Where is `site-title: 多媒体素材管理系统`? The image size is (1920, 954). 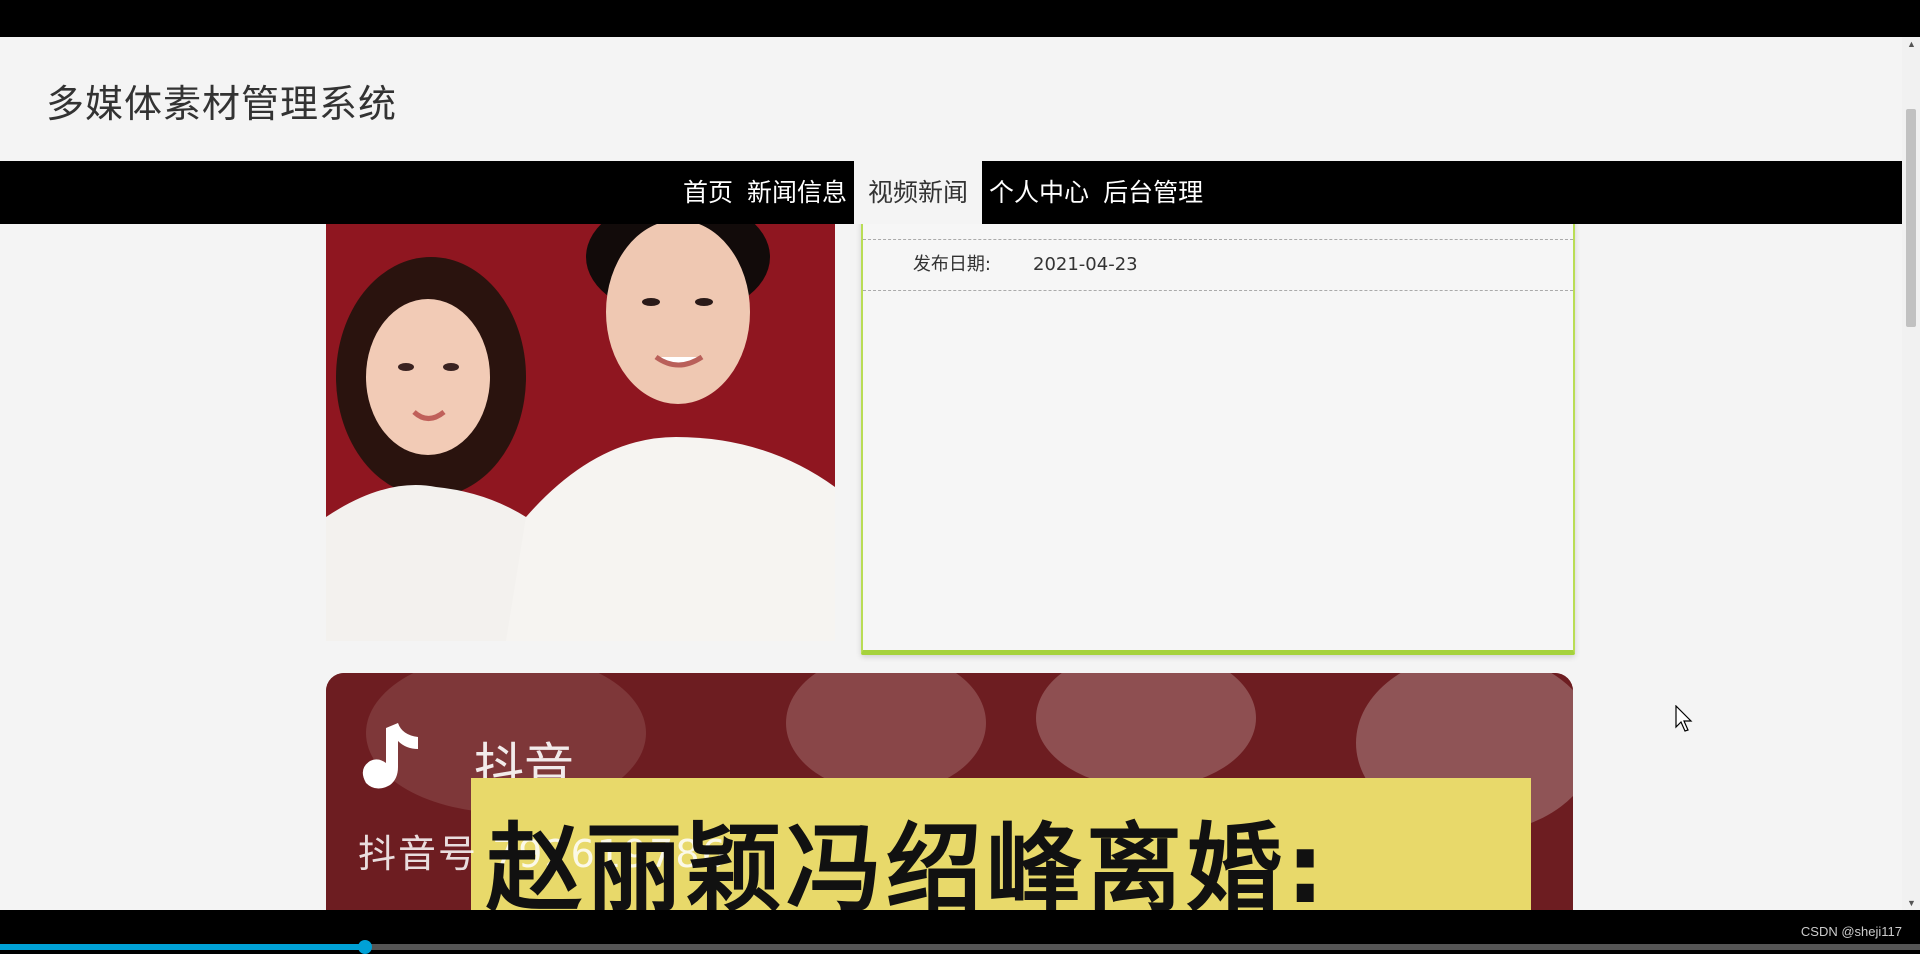
site-title: 多媒体素材管理系统 is located at coordinates (222, 104).